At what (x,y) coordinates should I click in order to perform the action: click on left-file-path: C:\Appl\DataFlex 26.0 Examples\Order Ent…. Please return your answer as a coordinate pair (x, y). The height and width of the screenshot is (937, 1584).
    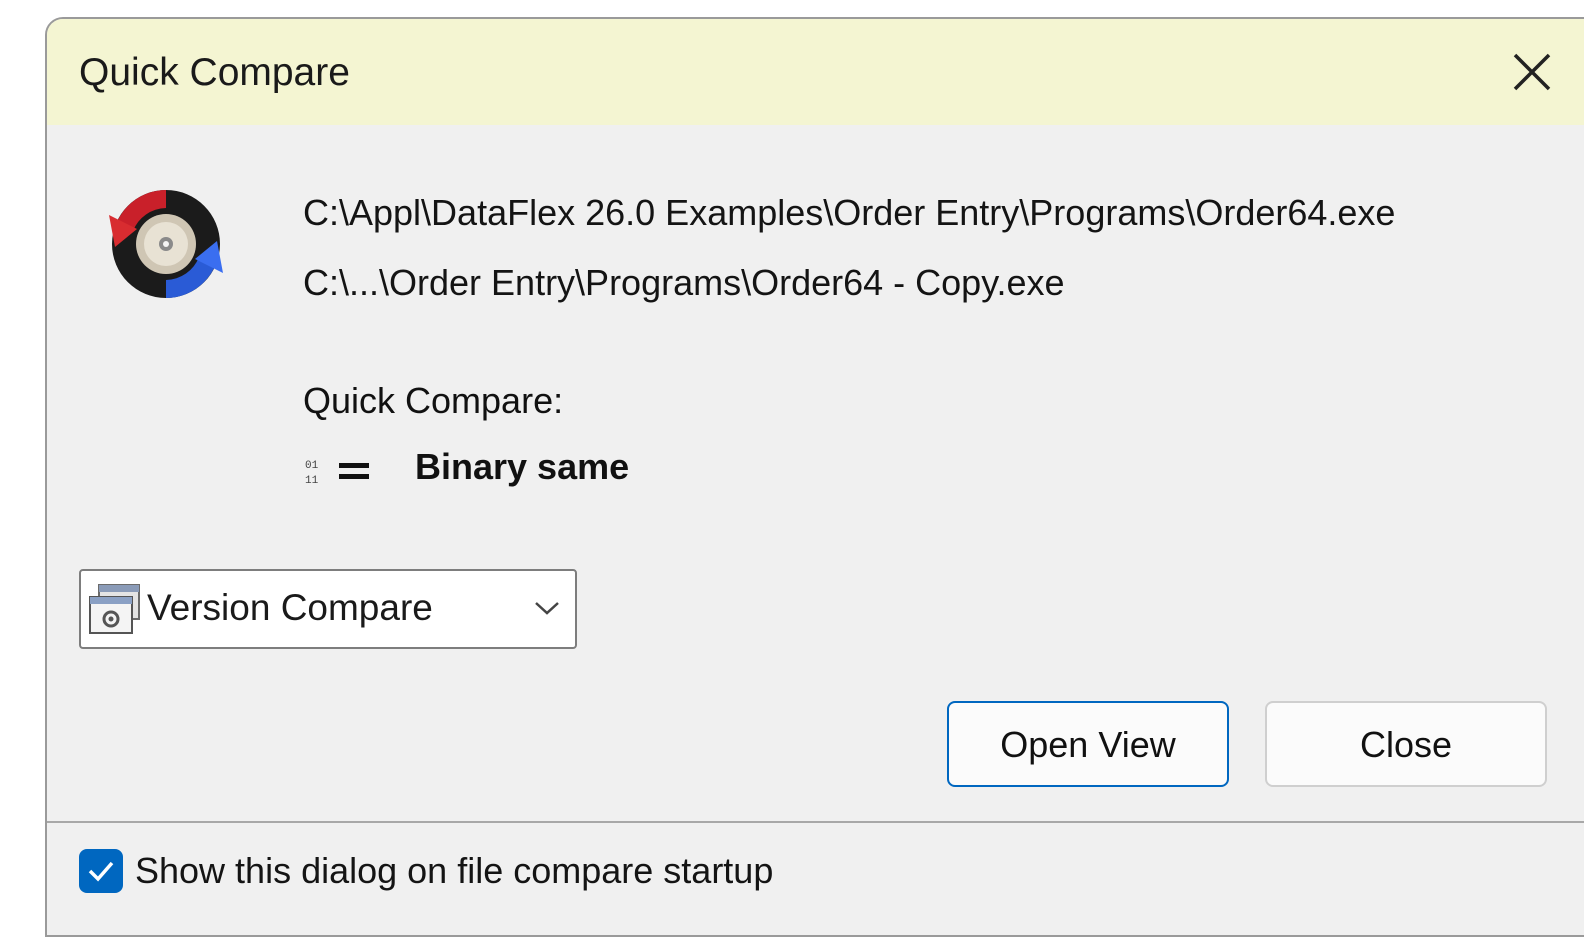
    Looking at the image, I should click on (849, 212).